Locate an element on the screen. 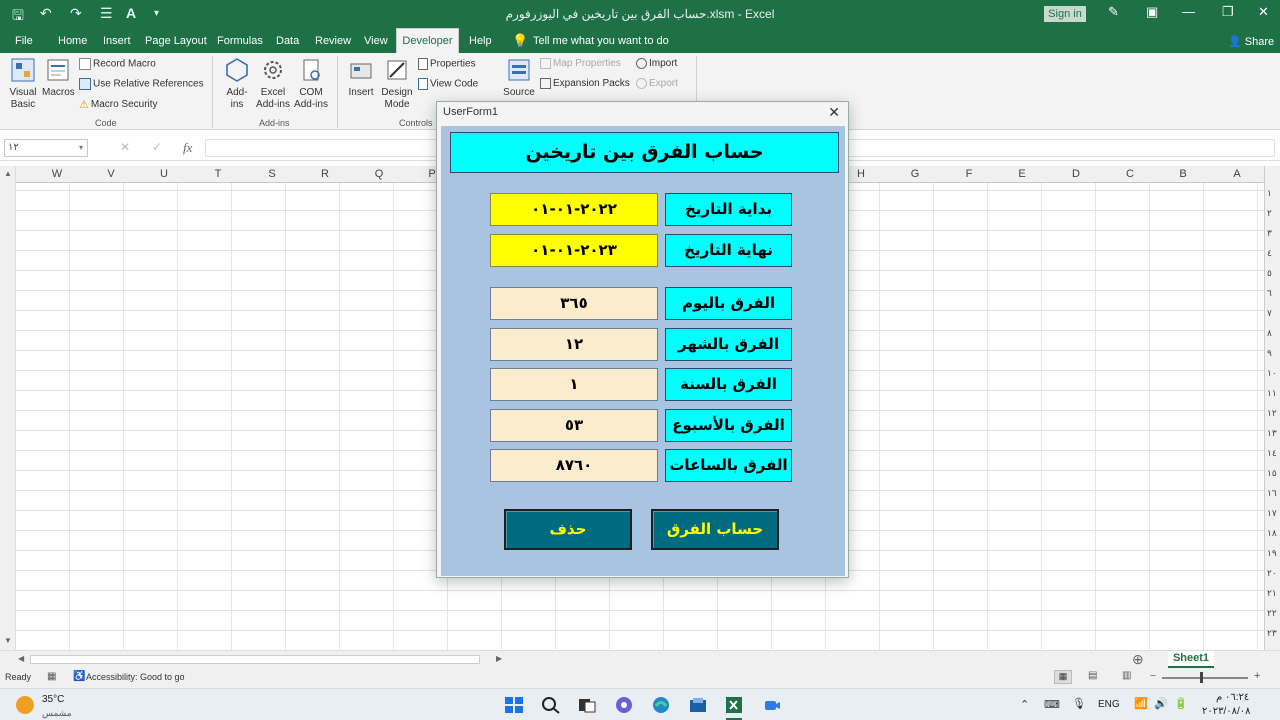  language-indicator: ENG is located at coordinates (1109, 704).